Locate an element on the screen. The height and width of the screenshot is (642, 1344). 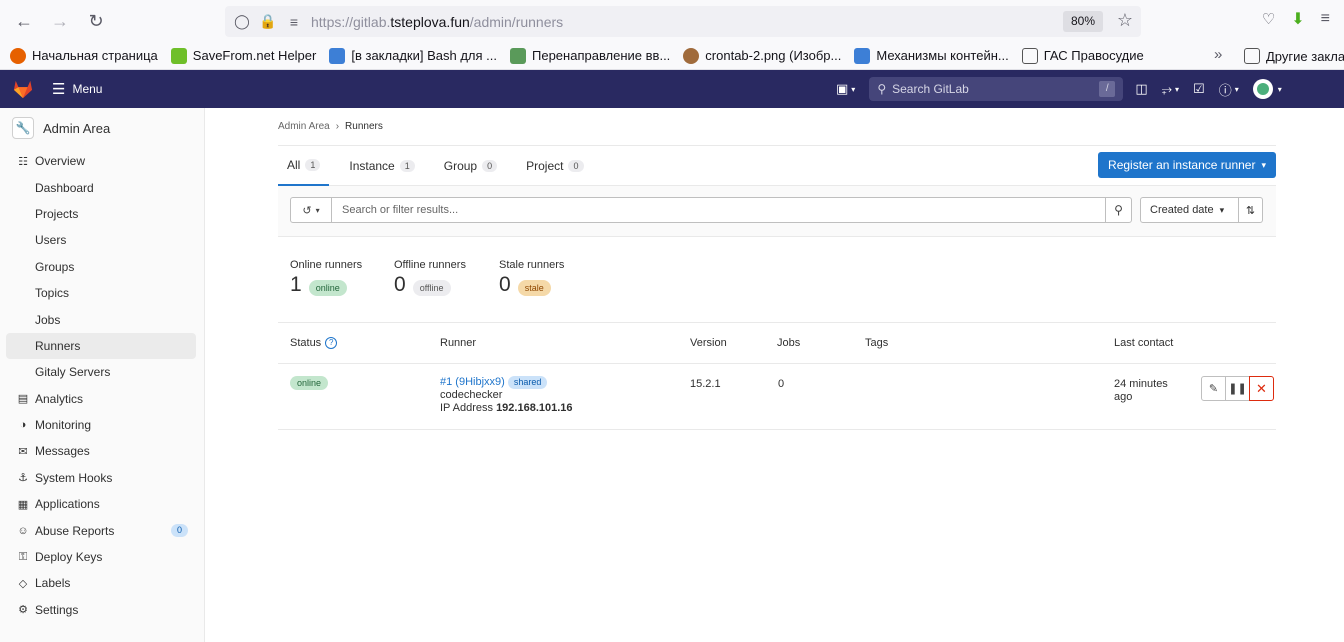
other-bookmarks: Другие заклад is located at coordinates (1294, 56).